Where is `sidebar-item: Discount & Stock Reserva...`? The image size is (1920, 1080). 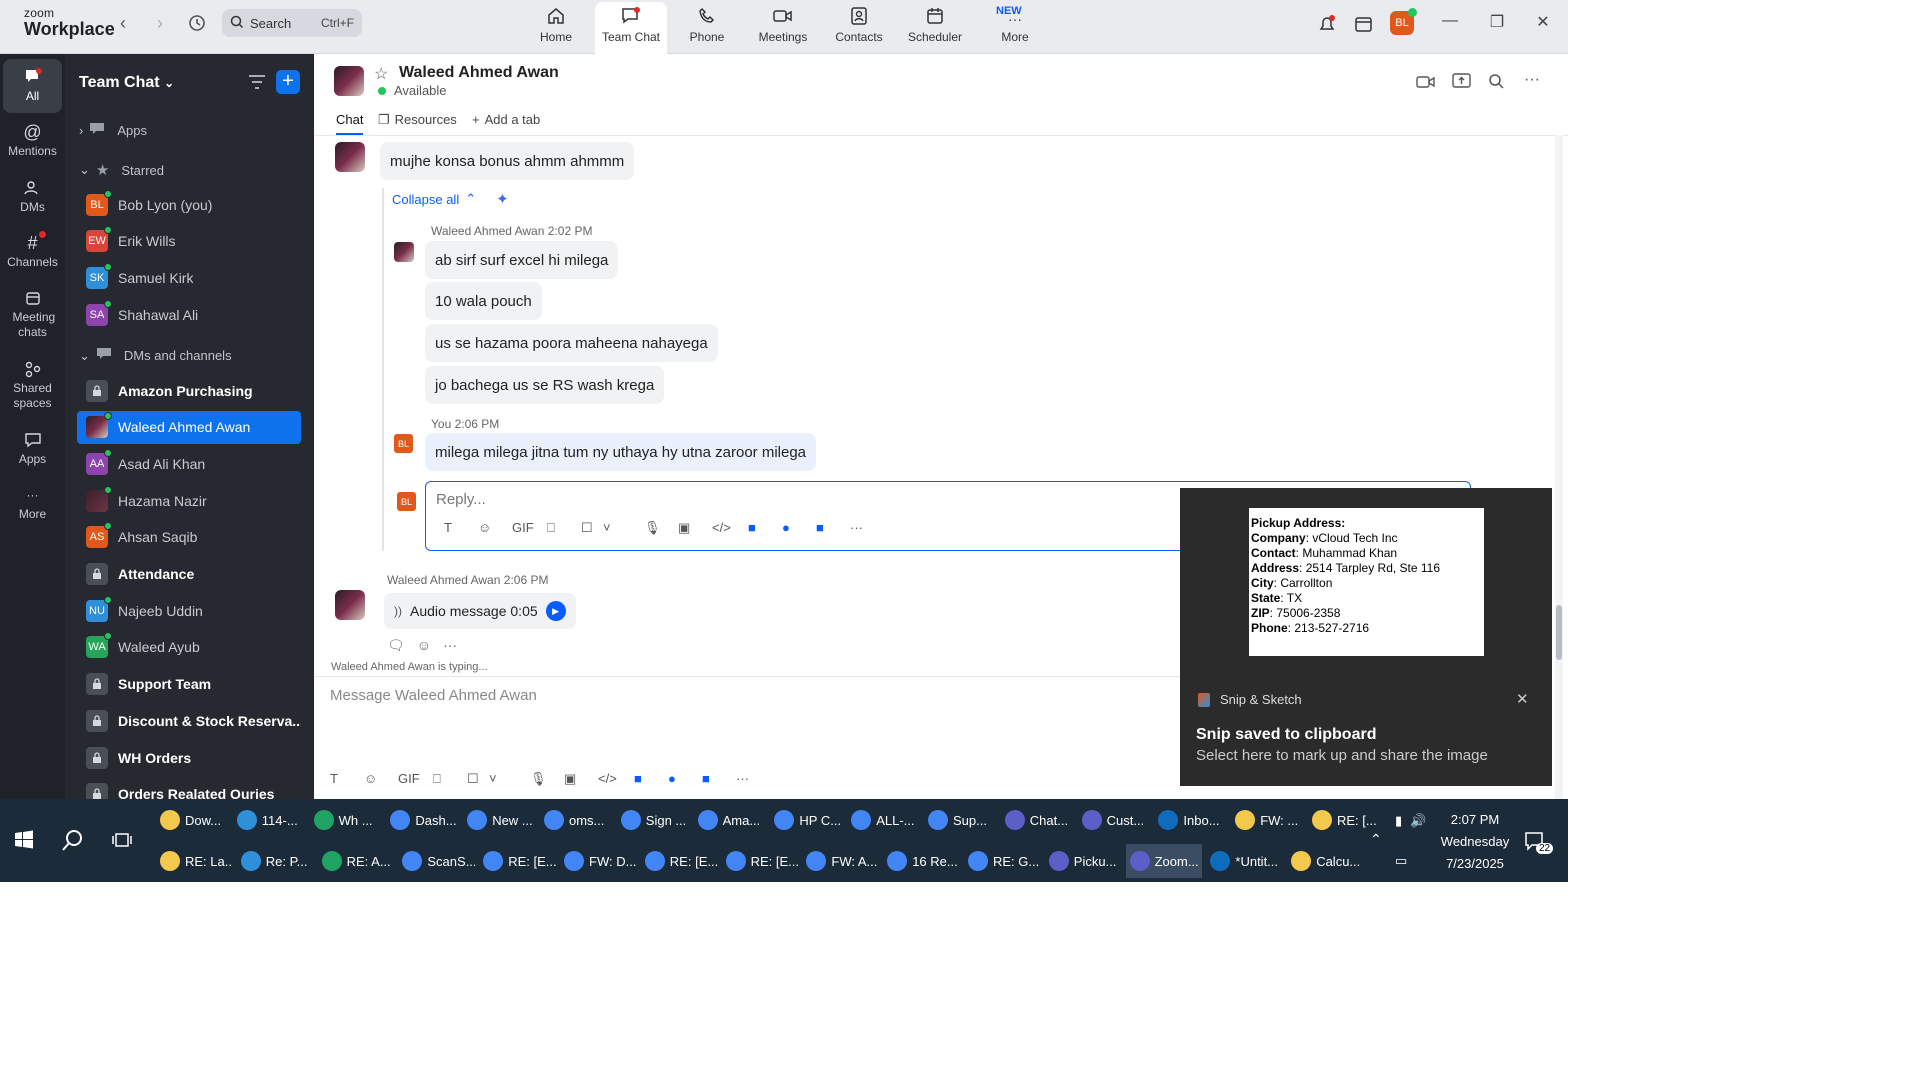
sidebar-item: Discount & Stock Reserva... is located at coordinates (189, 720).